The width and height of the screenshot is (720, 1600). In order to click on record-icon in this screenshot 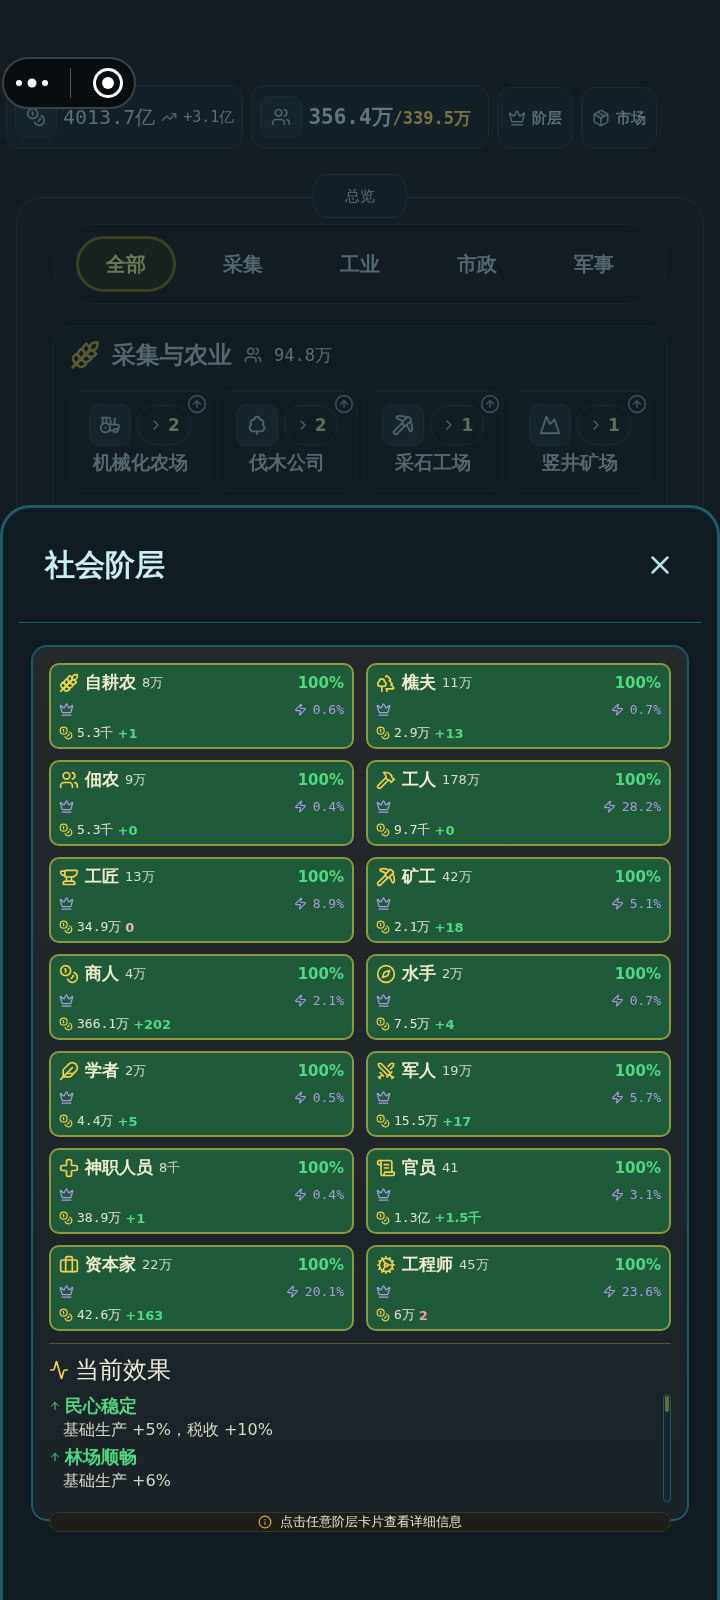, I will do `click(107, 83)`.